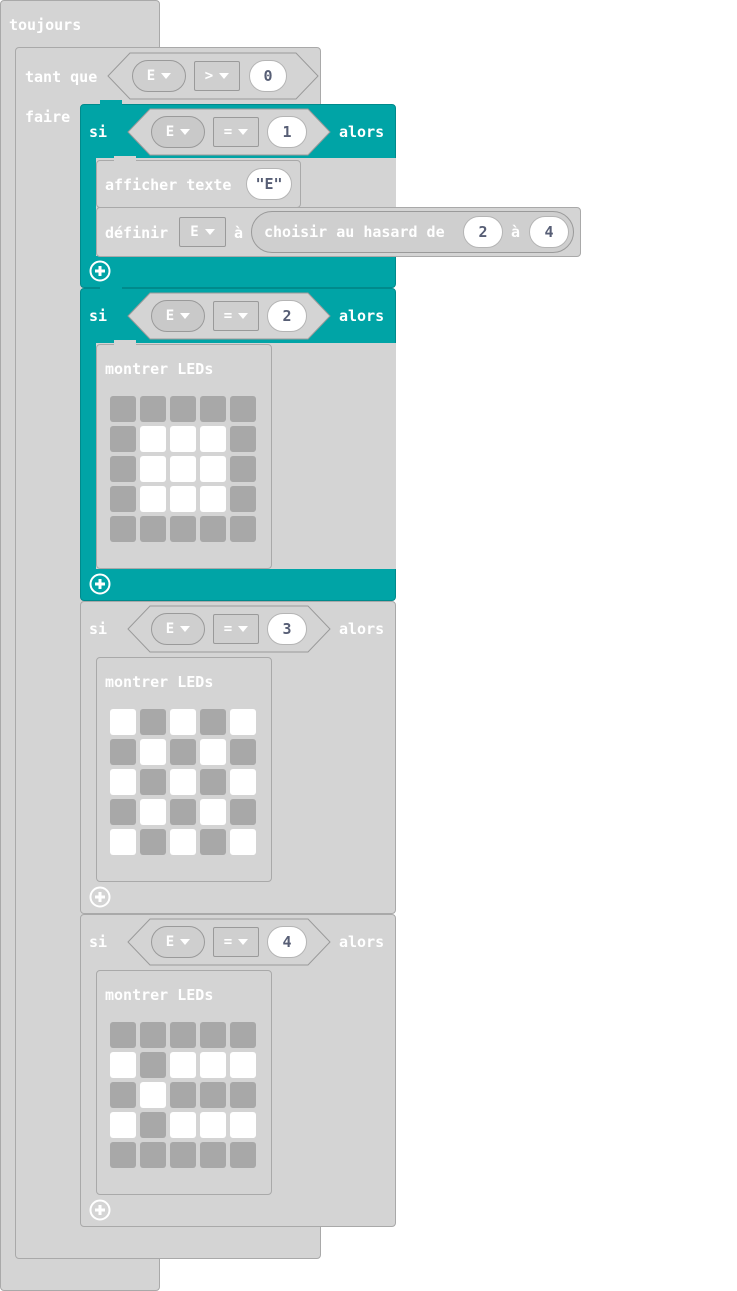  I want to click on if3-operator-dropdown: =, so click(236, 629).